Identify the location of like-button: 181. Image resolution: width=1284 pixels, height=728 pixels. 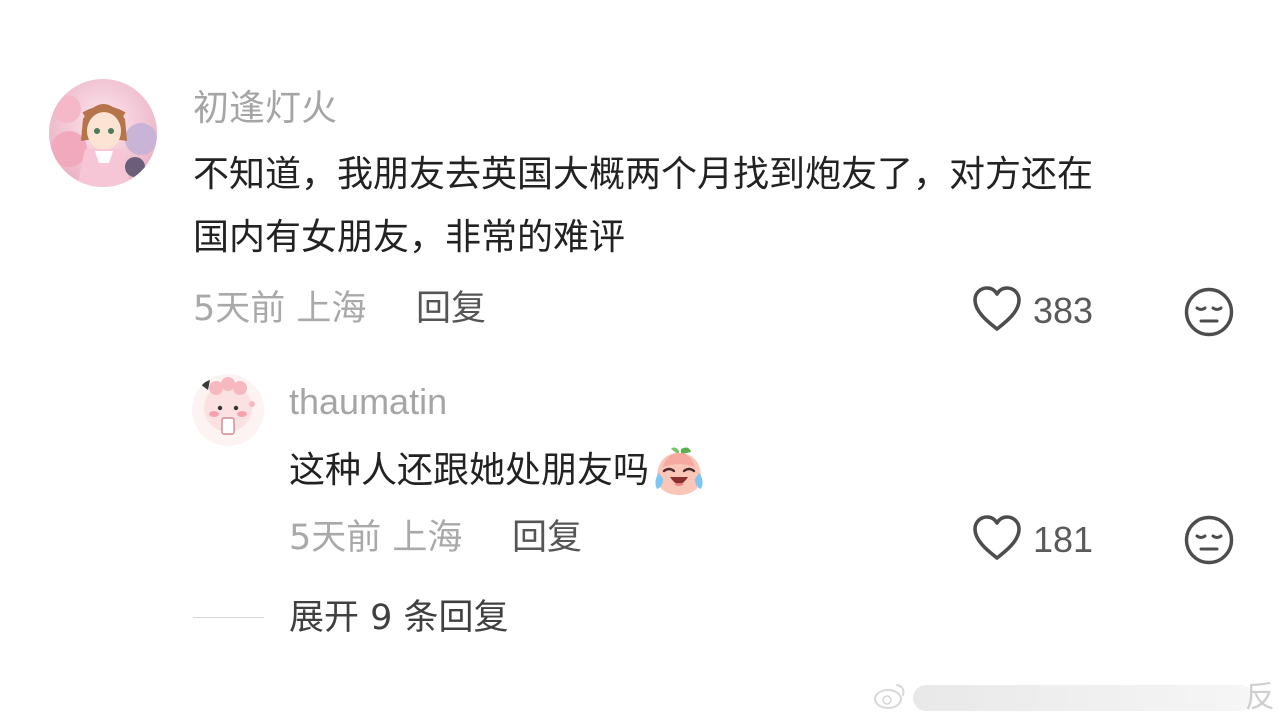
(1032, 540).